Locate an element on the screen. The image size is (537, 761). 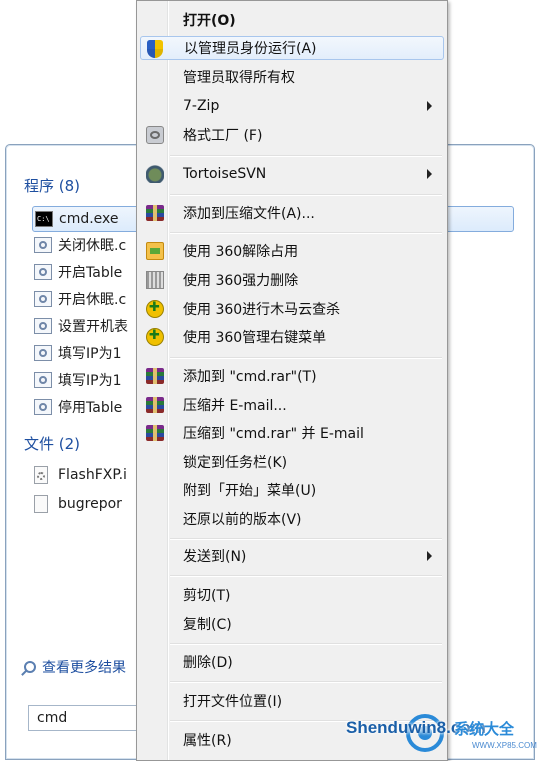
watermark-url: WWW.XP85.COM is located at coordinates (504, 745).